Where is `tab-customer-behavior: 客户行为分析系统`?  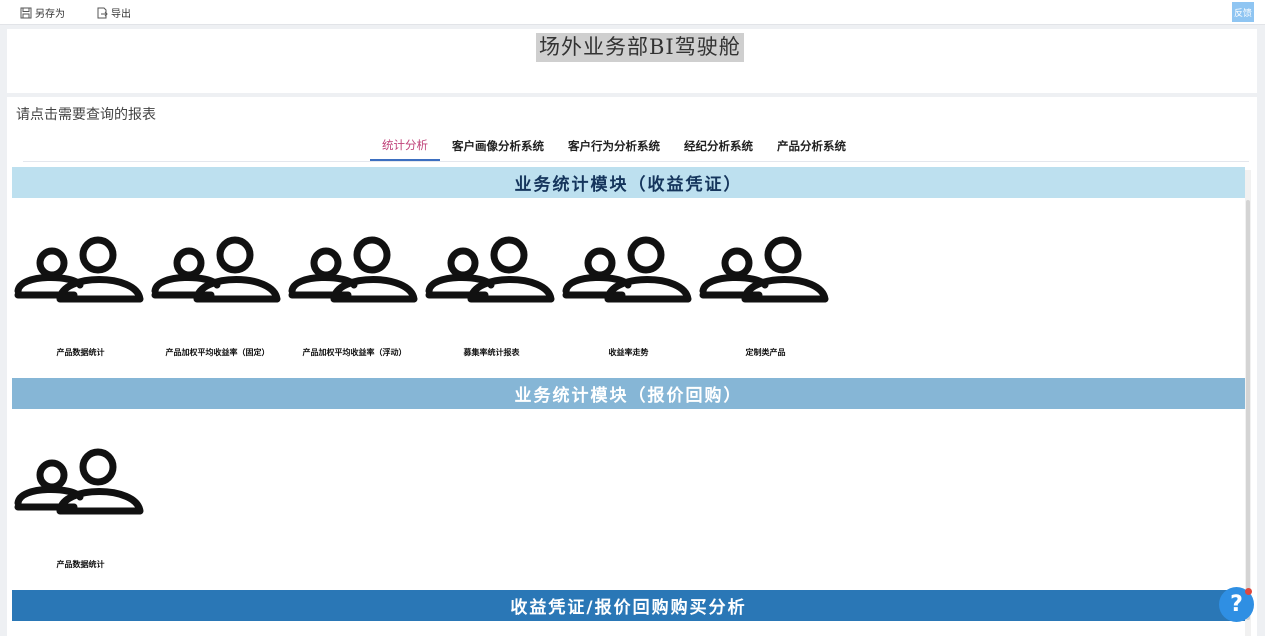 tab-customer-behavior: 客户行为分析系统 is located at coordinates (614, 146).